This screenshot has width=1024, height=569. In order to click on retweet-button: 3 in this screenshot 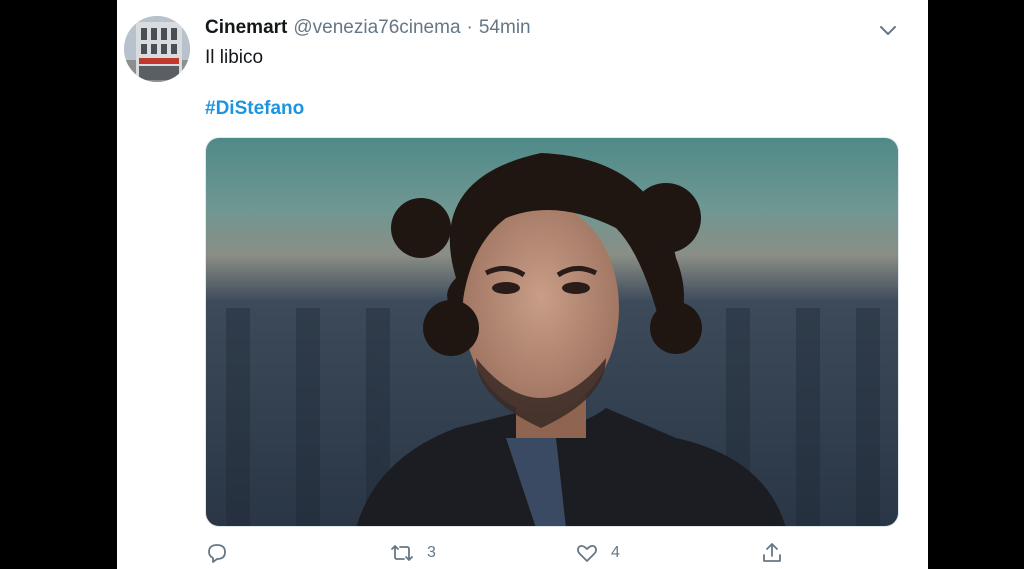, I will do `click(412, 553)`.